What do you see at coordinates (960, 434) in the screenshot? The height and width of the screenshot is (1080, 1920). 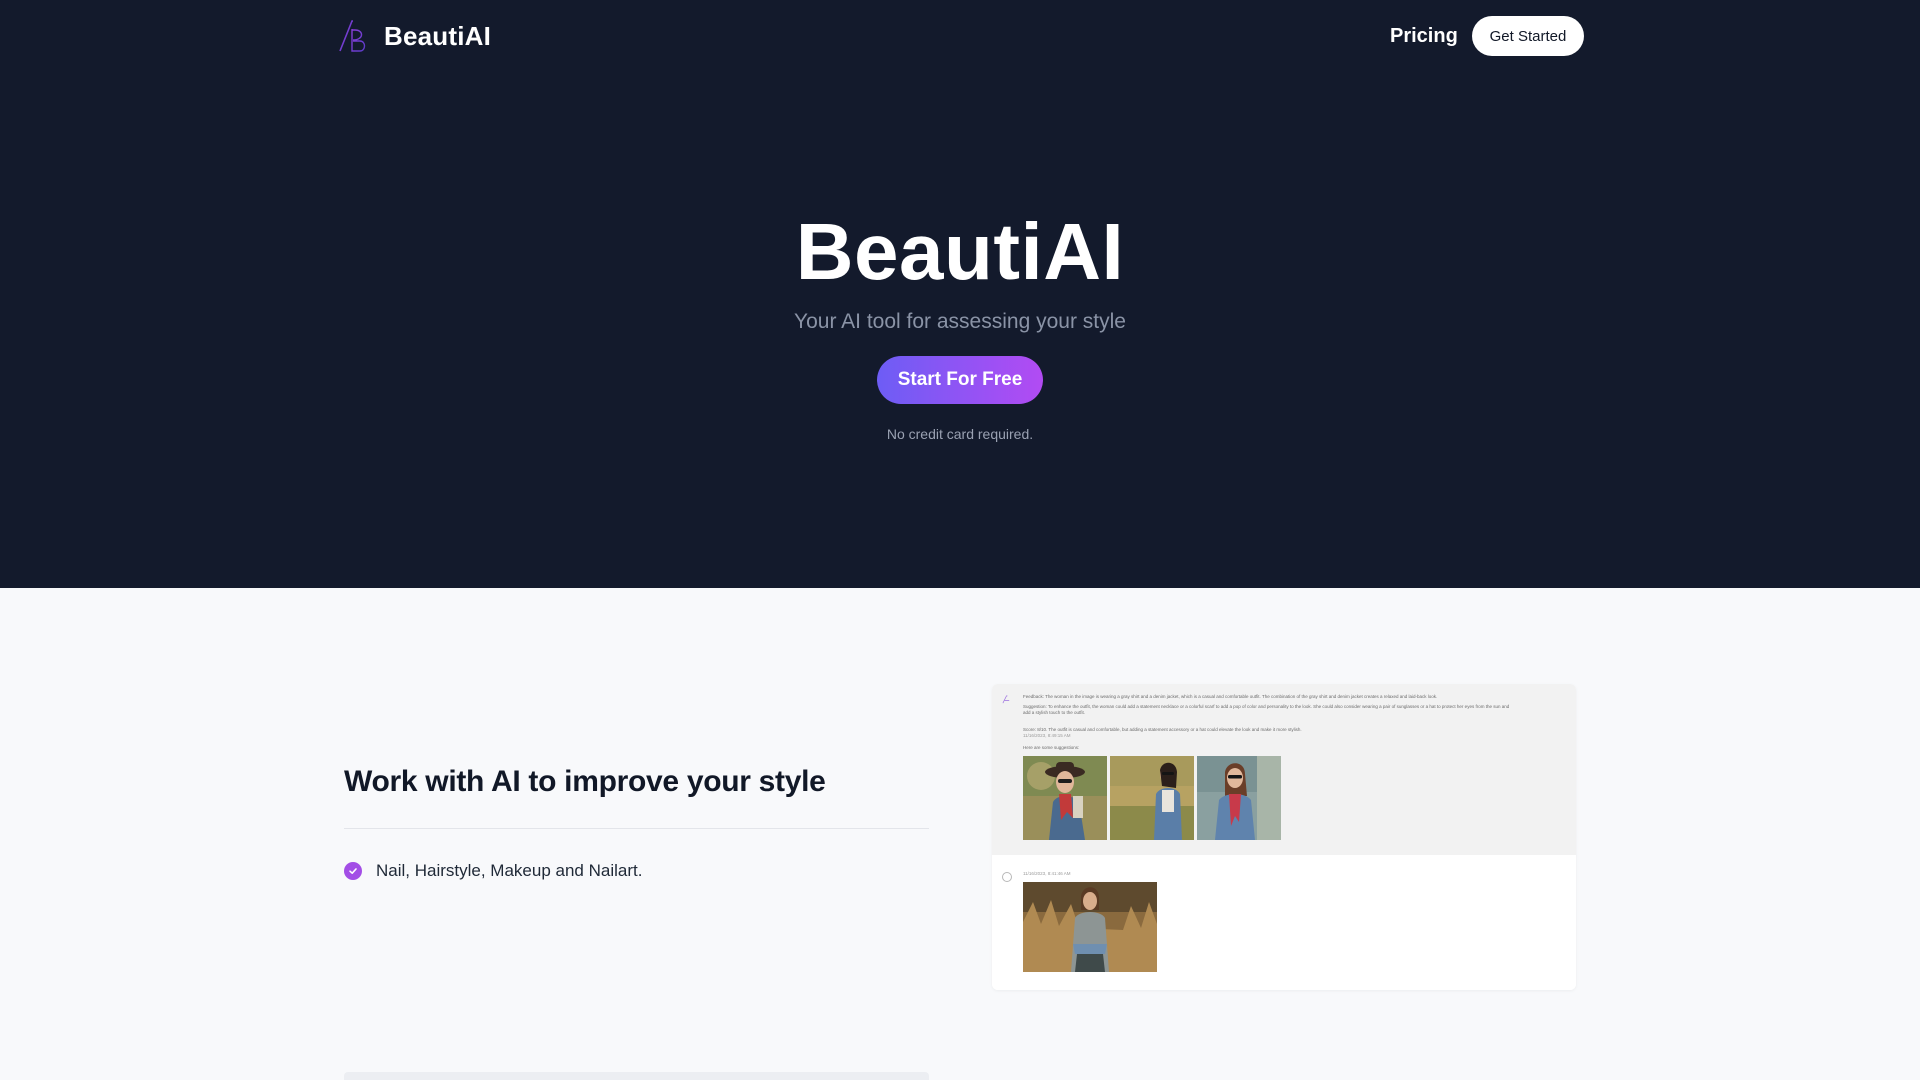 I see `no-credit-card-note: No credit card required.` at bounding box center [960, 434].